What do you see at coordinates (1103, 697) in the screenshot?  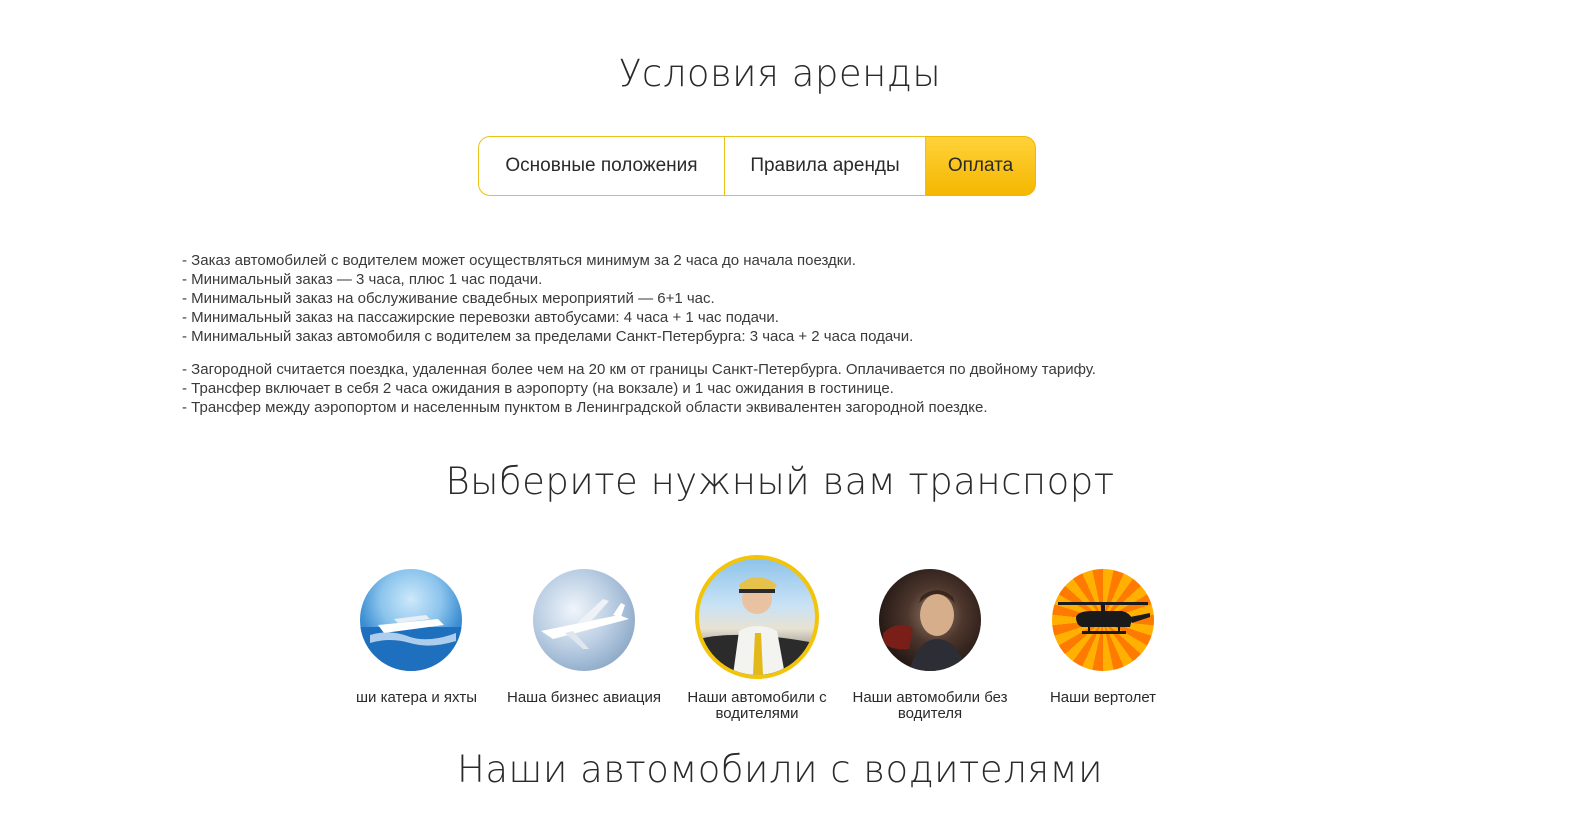 I see `transport-label: Наши вертолет` at bounding box center [1103, 697].